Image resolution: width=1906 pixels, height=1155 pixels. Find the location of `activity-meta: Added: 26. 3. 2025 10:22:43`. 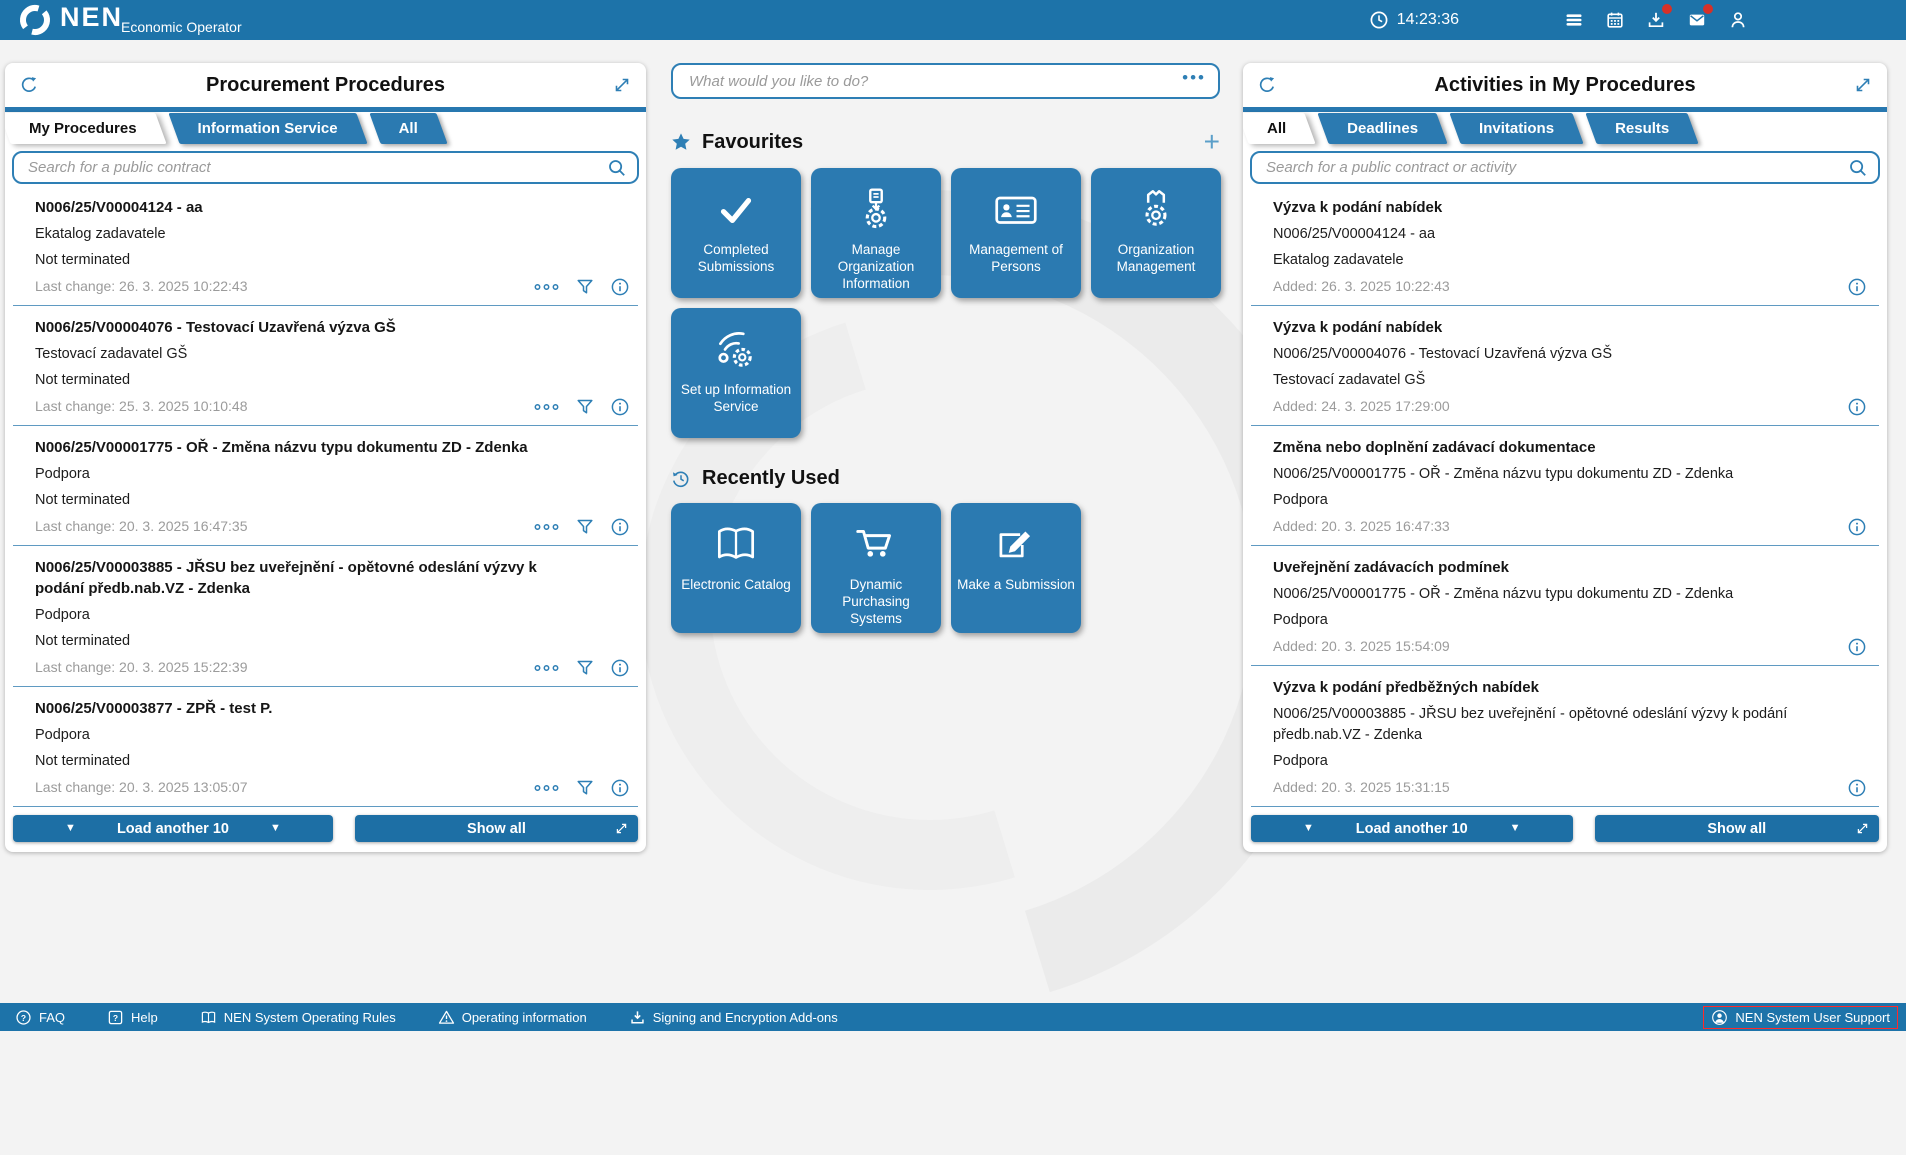

activity-meta: Added: 26. 3. 2025 10:22:43 is located at coordinates (1361, 286).